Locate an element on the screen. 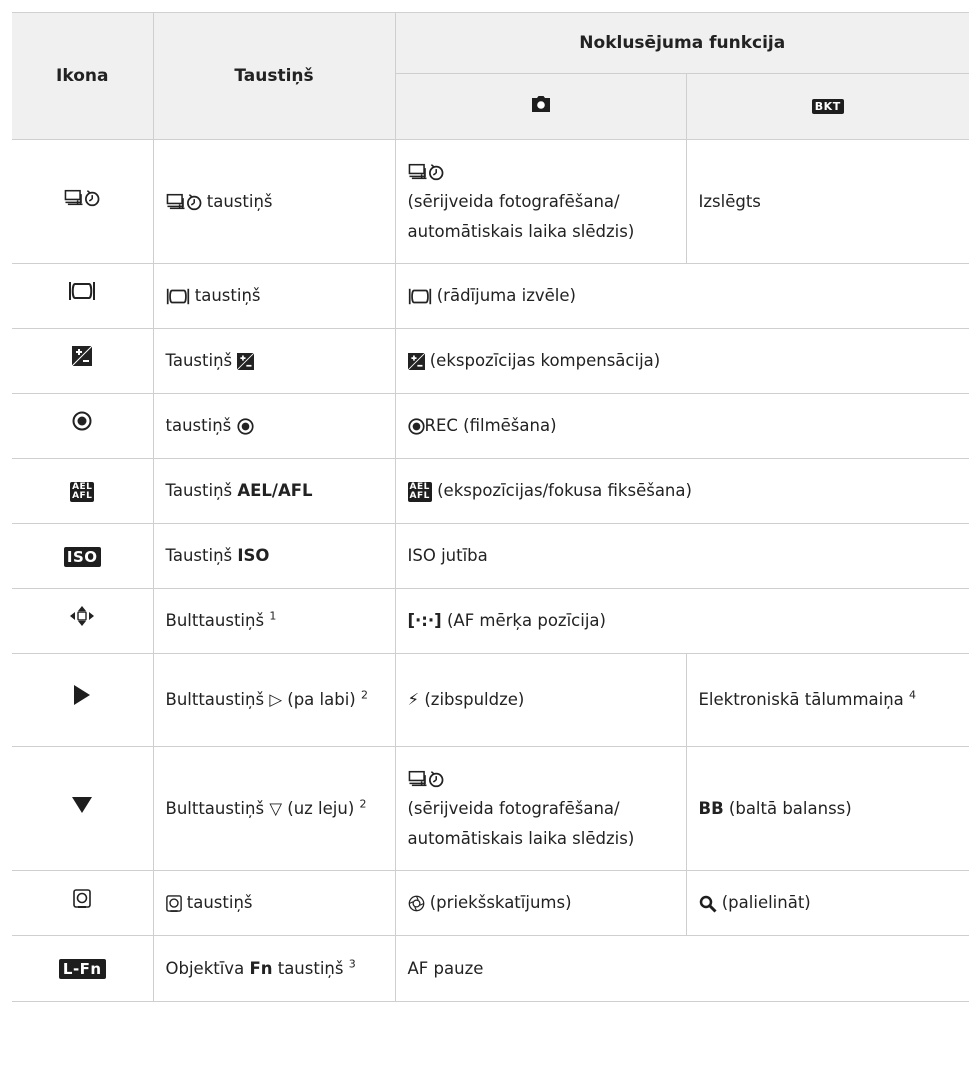 This screenshot has width=969, height=1077. row-bkt-cell: (palielināt) is located at coordinates (827, 903).